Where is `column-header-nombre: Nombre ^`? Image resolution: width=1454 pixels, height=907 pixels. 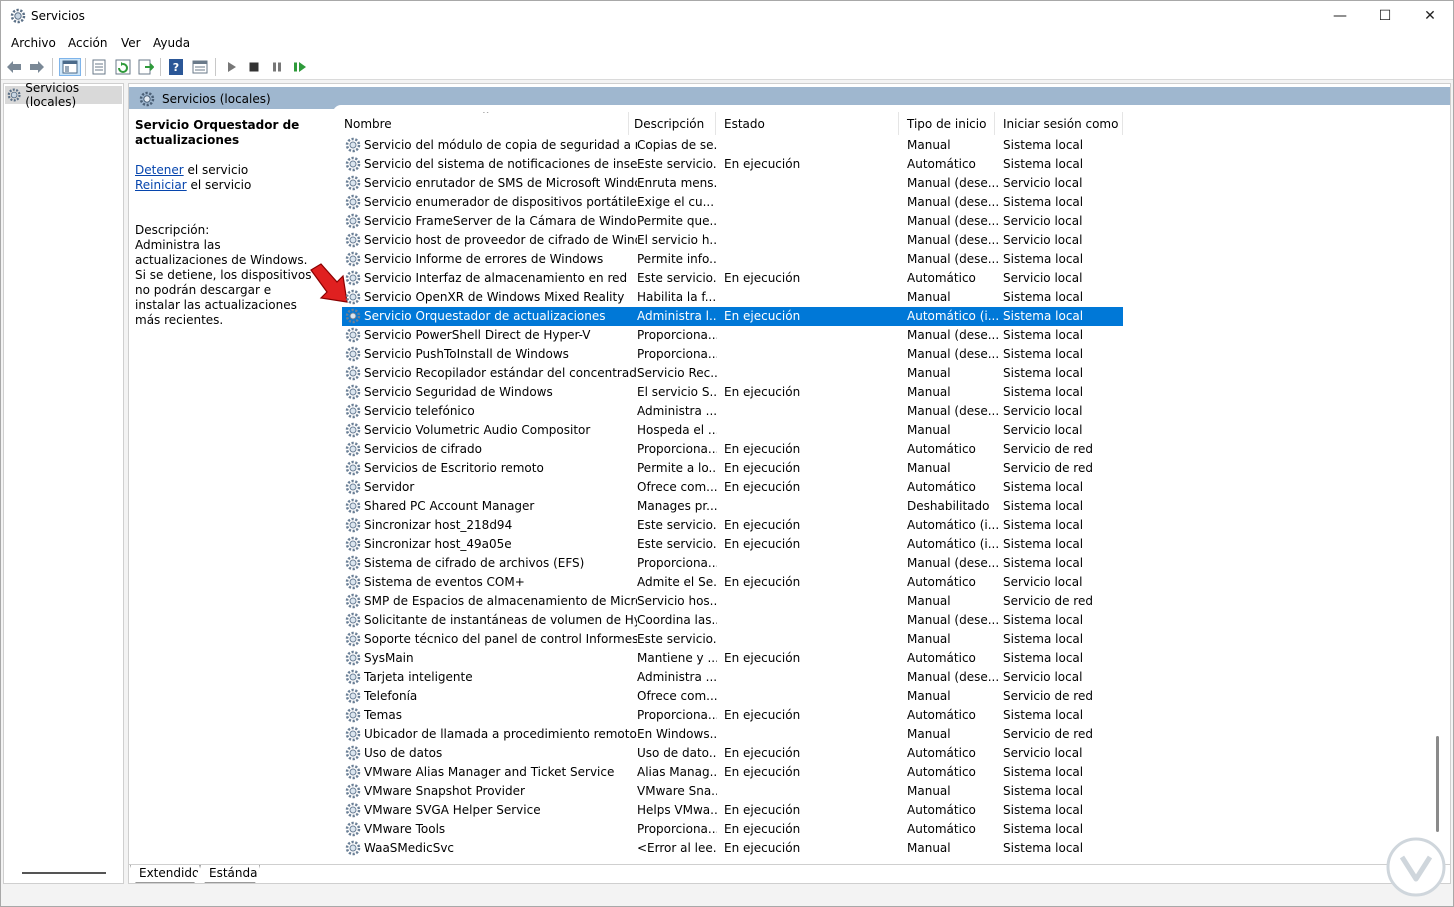
column-header-nombre: Nombre ^ is located at coordinates (480, 123).